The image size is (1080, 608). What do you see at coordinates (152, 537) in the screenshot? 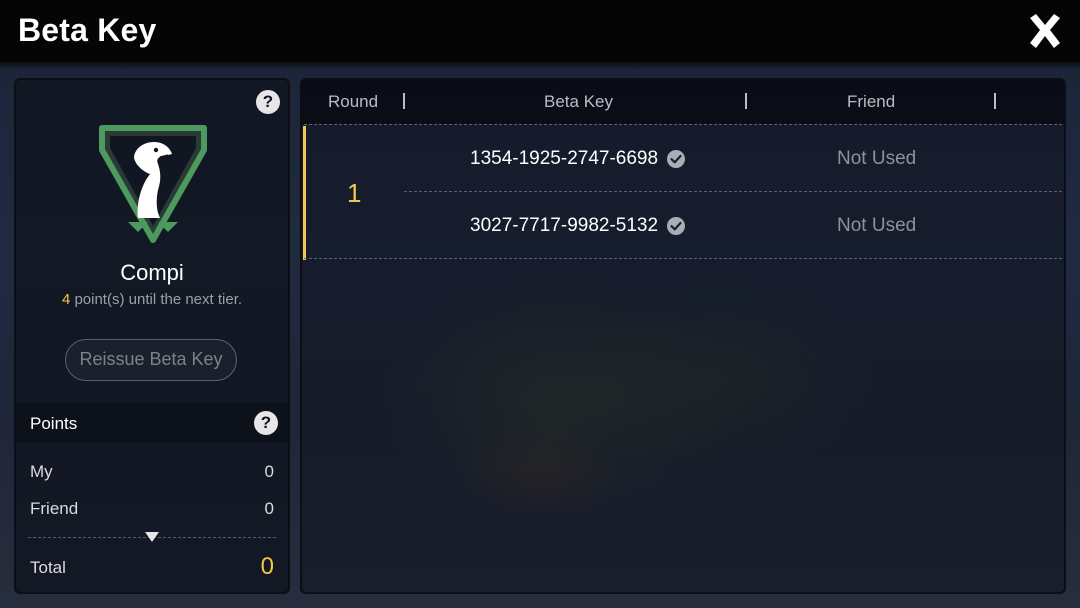
I see `chevron-down-icon` at bounding box center [152, 537].